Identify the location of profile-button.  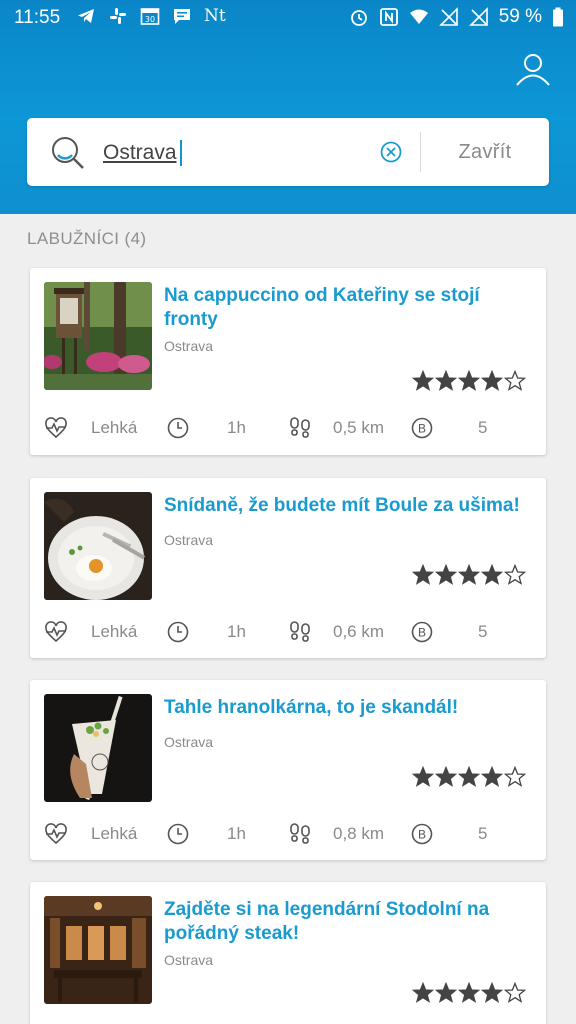
(533, 69).